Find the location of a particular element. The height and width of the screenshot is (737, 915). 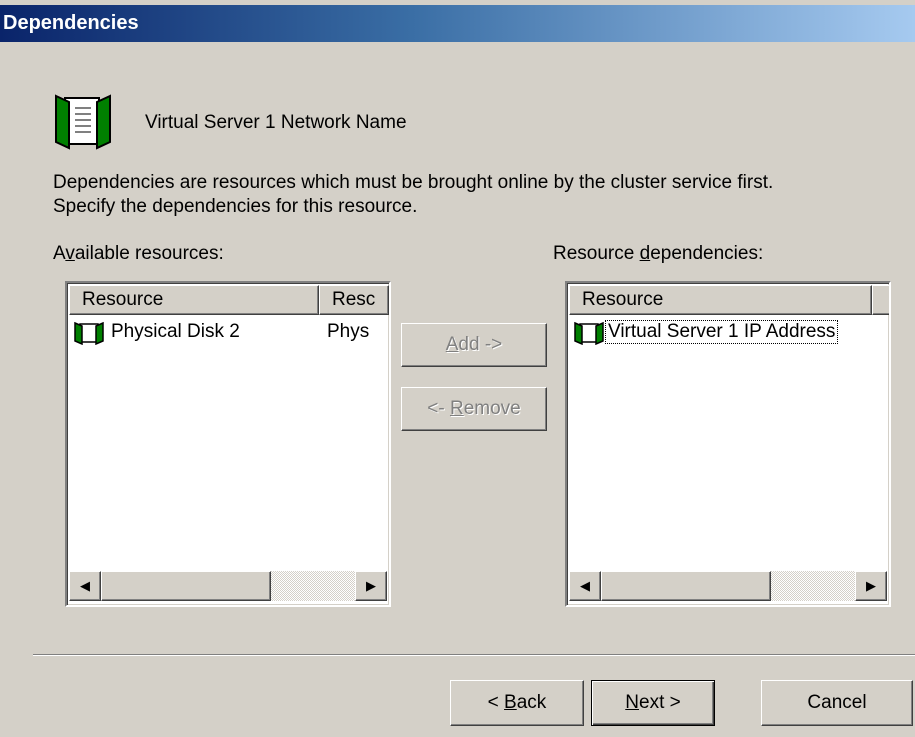

column-header-type: Resc is located at coordinates (354, 300).